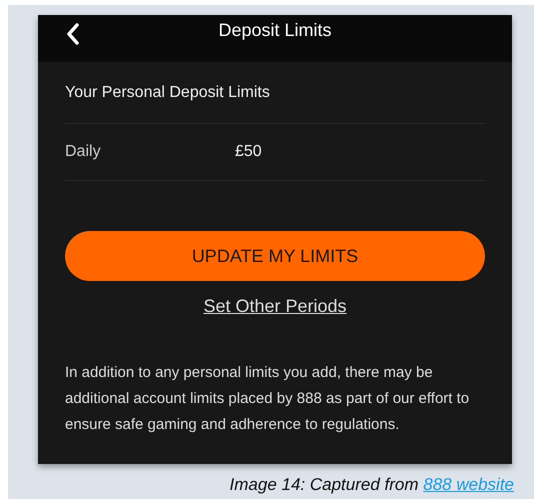  I want to click on caption-text: Image 14: Captured from, so click(325, 485).